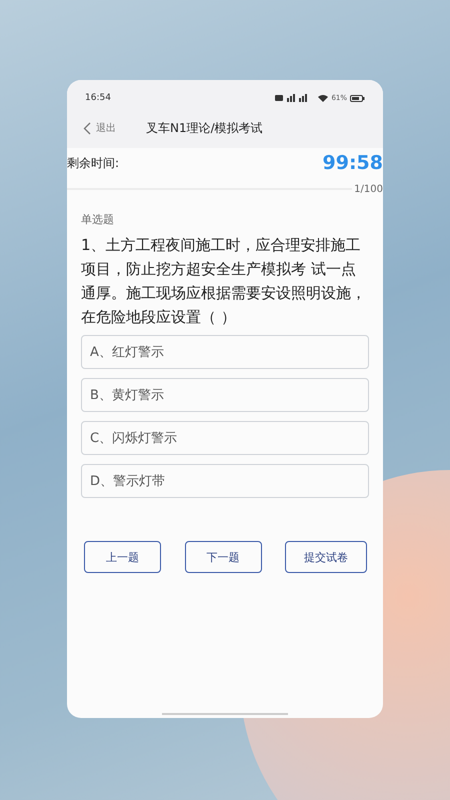 The image size is (450, 800). What do you see at coordinates (225, 352) in the screenshot?
I see `answer-option: A、红灯警示` at bounding box center [225, 352].